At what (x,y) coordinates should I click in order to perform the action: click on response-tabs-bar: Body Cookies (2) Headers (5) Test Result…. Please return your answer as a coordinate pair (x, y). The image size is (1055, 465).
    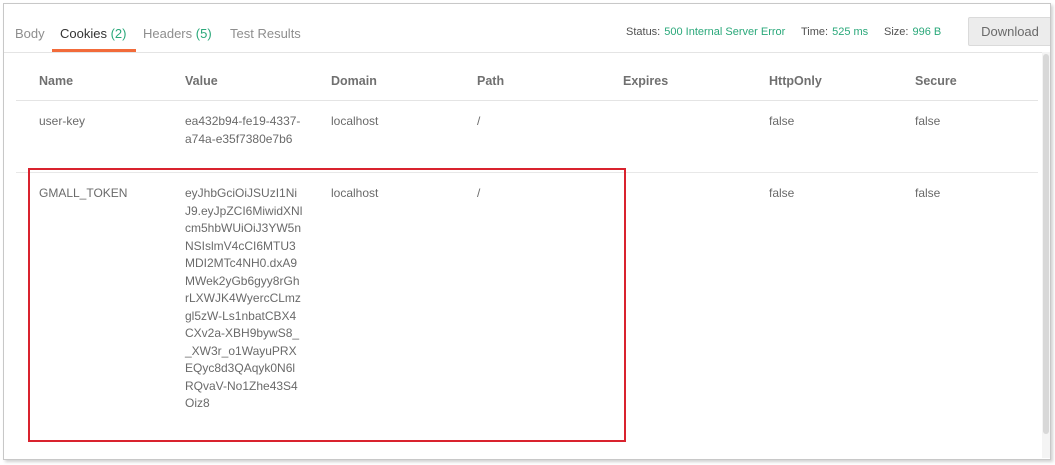
    Looking at the image, I should click on (527, 28).